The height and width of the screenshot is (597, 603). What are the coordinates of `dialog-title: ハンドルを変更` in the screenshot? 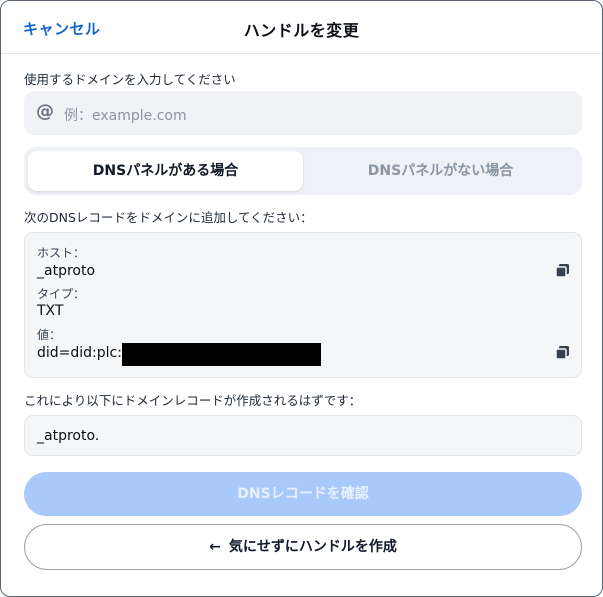 It's located at (301, 30).